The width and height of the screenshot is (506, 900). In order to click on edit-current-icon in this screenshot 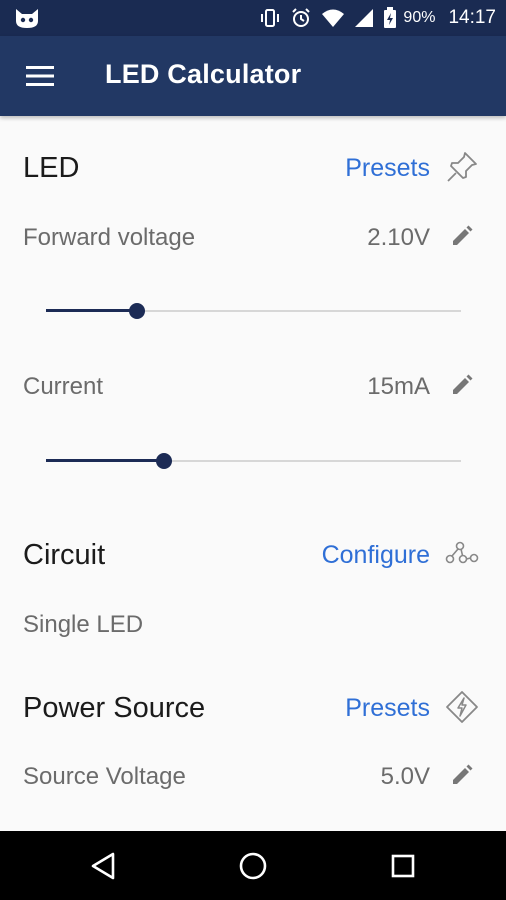, I will do `click(462, 385)`.